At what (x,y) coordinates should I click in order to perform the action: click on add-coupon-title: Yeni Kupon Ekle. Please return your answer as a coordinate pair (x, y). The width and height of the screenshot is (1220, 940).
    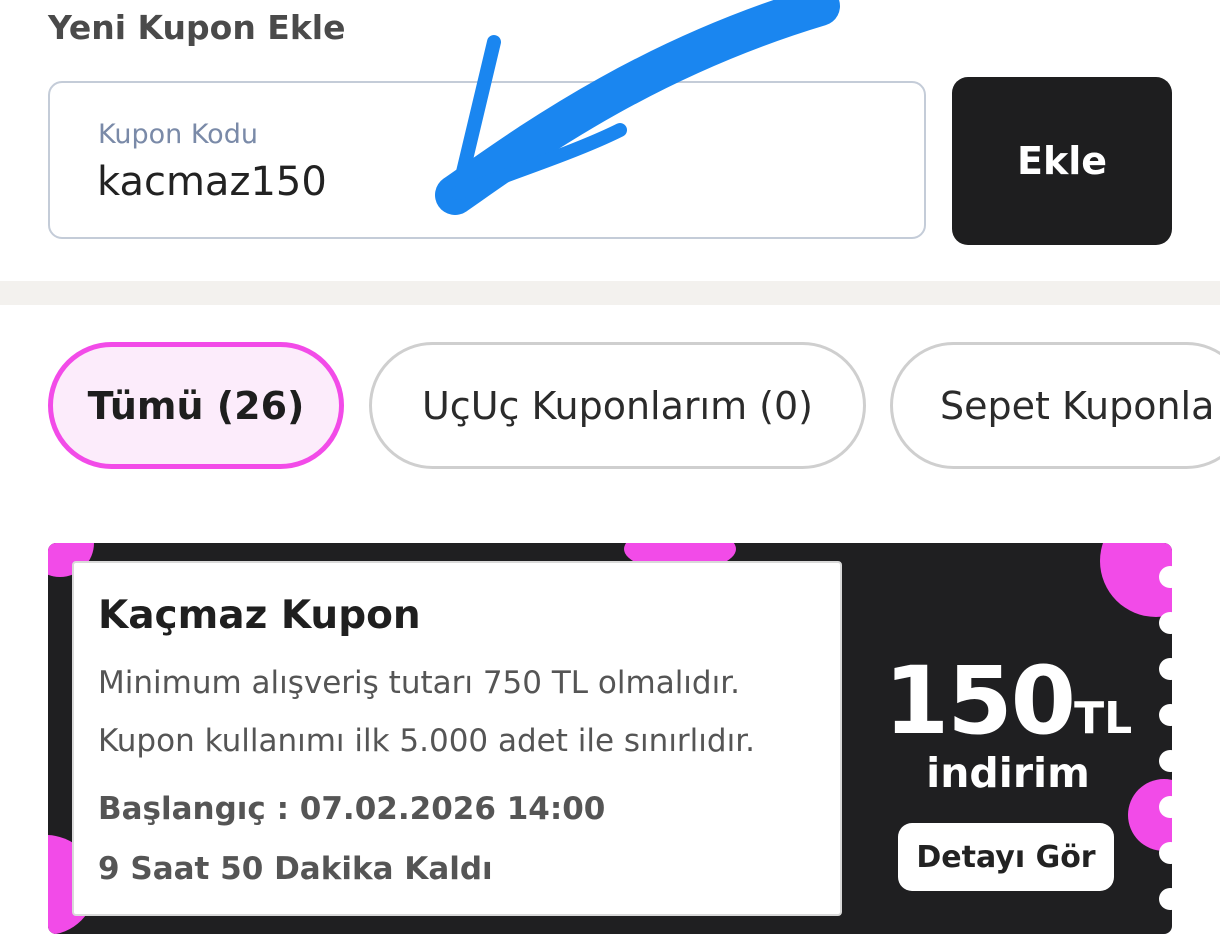
    Looking at the image, I should click on (197, 27).